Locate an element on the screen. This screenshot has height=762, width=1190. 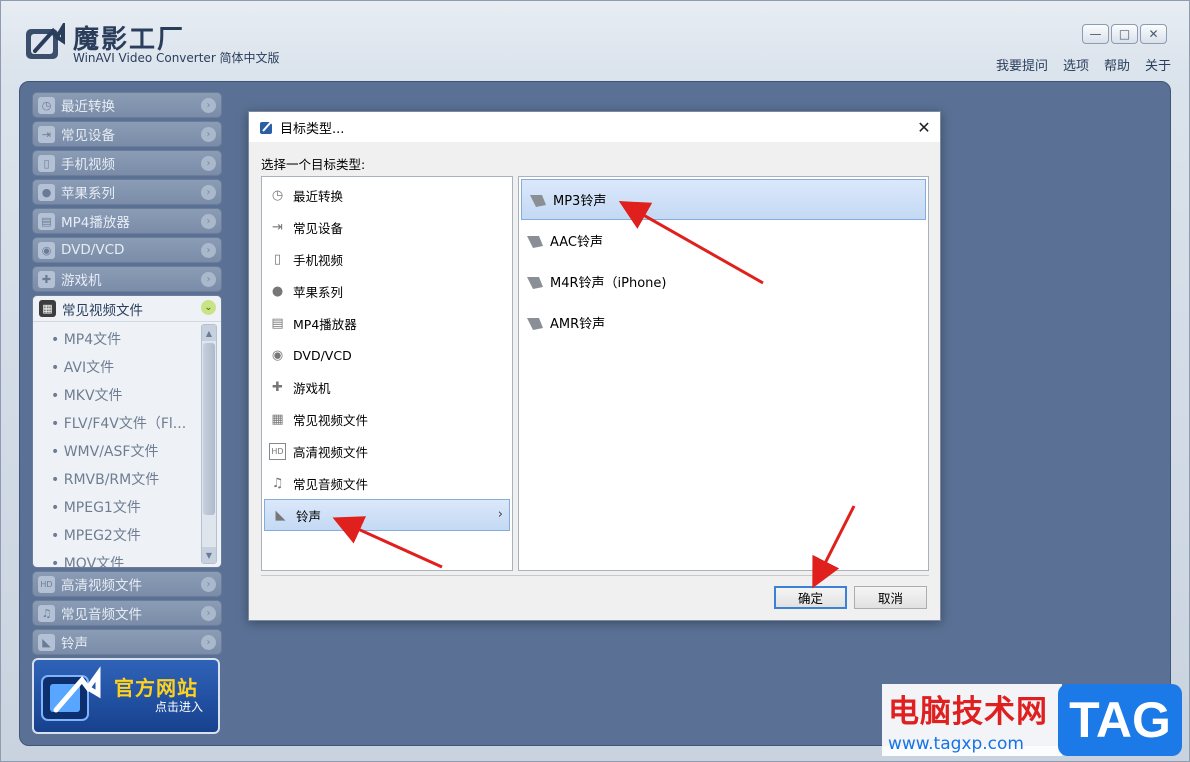
sidebar-item-dvd: ◉ DVD/VCD › is located at coordinates (127, 250).